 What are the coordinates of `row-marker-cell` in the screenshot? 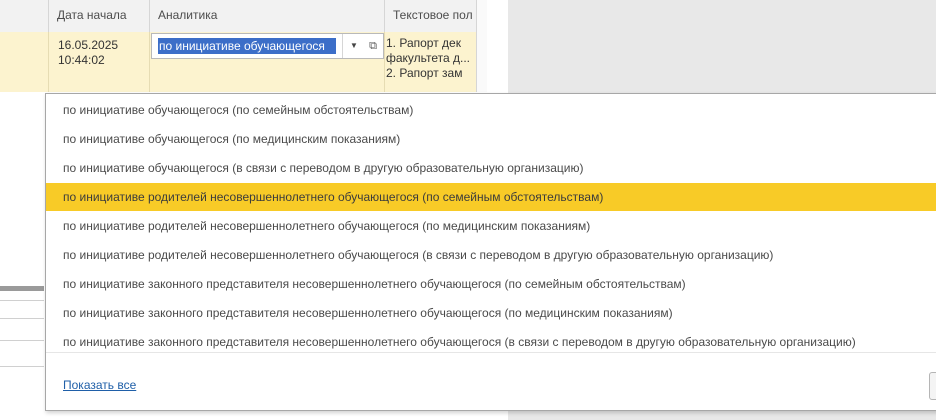 It's located at (24, 62).